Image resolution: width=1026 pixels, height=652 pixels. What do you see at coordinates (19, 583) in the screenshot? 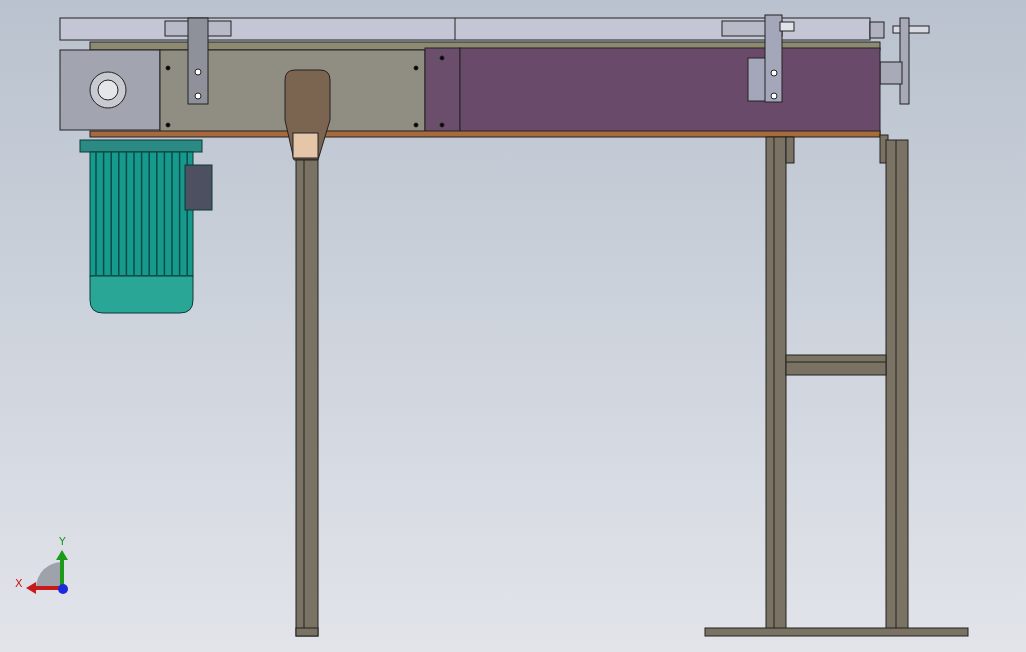
I see `x-axis-label: X` at bounding box center [19, 583].